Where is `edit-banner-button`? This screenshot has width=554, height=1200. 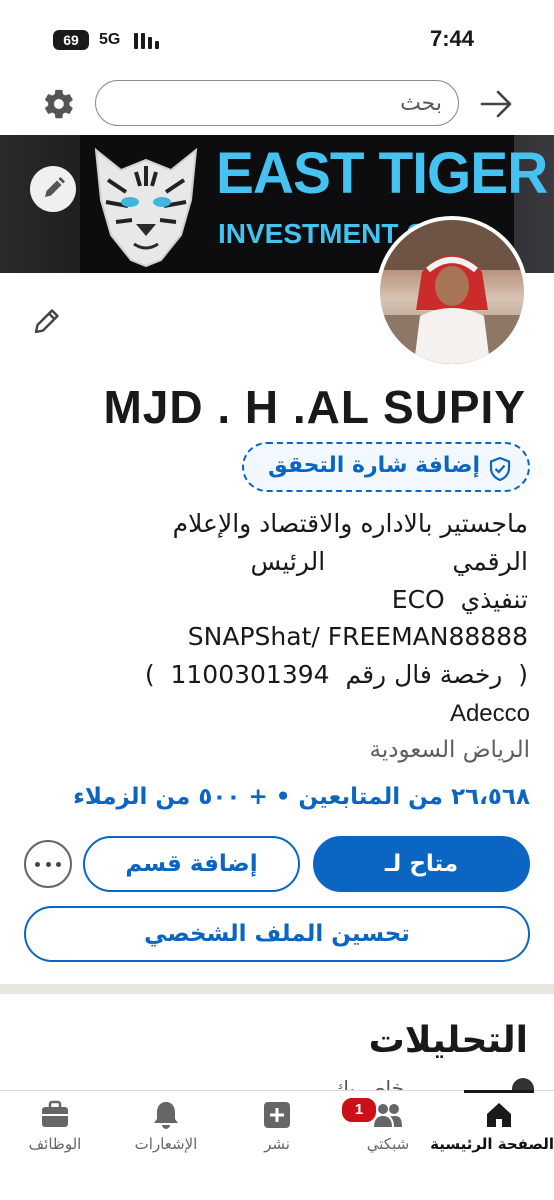 edit-banner-button is located at coordinates (53, 189).